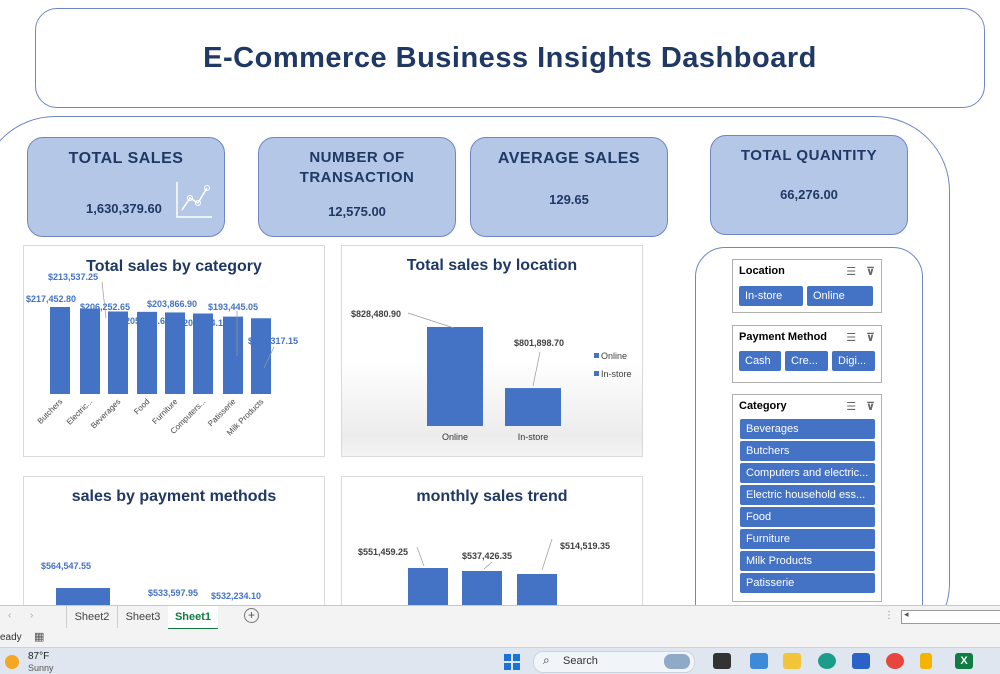 Image resolution: width=1000 pixels, height=674 pixels. What do you see at coordinates (895, 661) in the screenshot?
I see `chrome-icon` at bounding box center [895, 661].